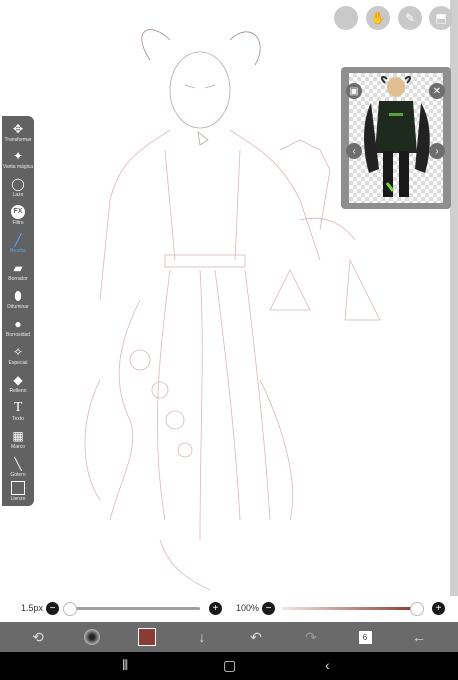 The width and height of the screenshot is (458, 680). Describe the element at coordinates (396, 138) in the screenshot. I see `reference-window: ▣ ✕ ‹ ›` at that location.